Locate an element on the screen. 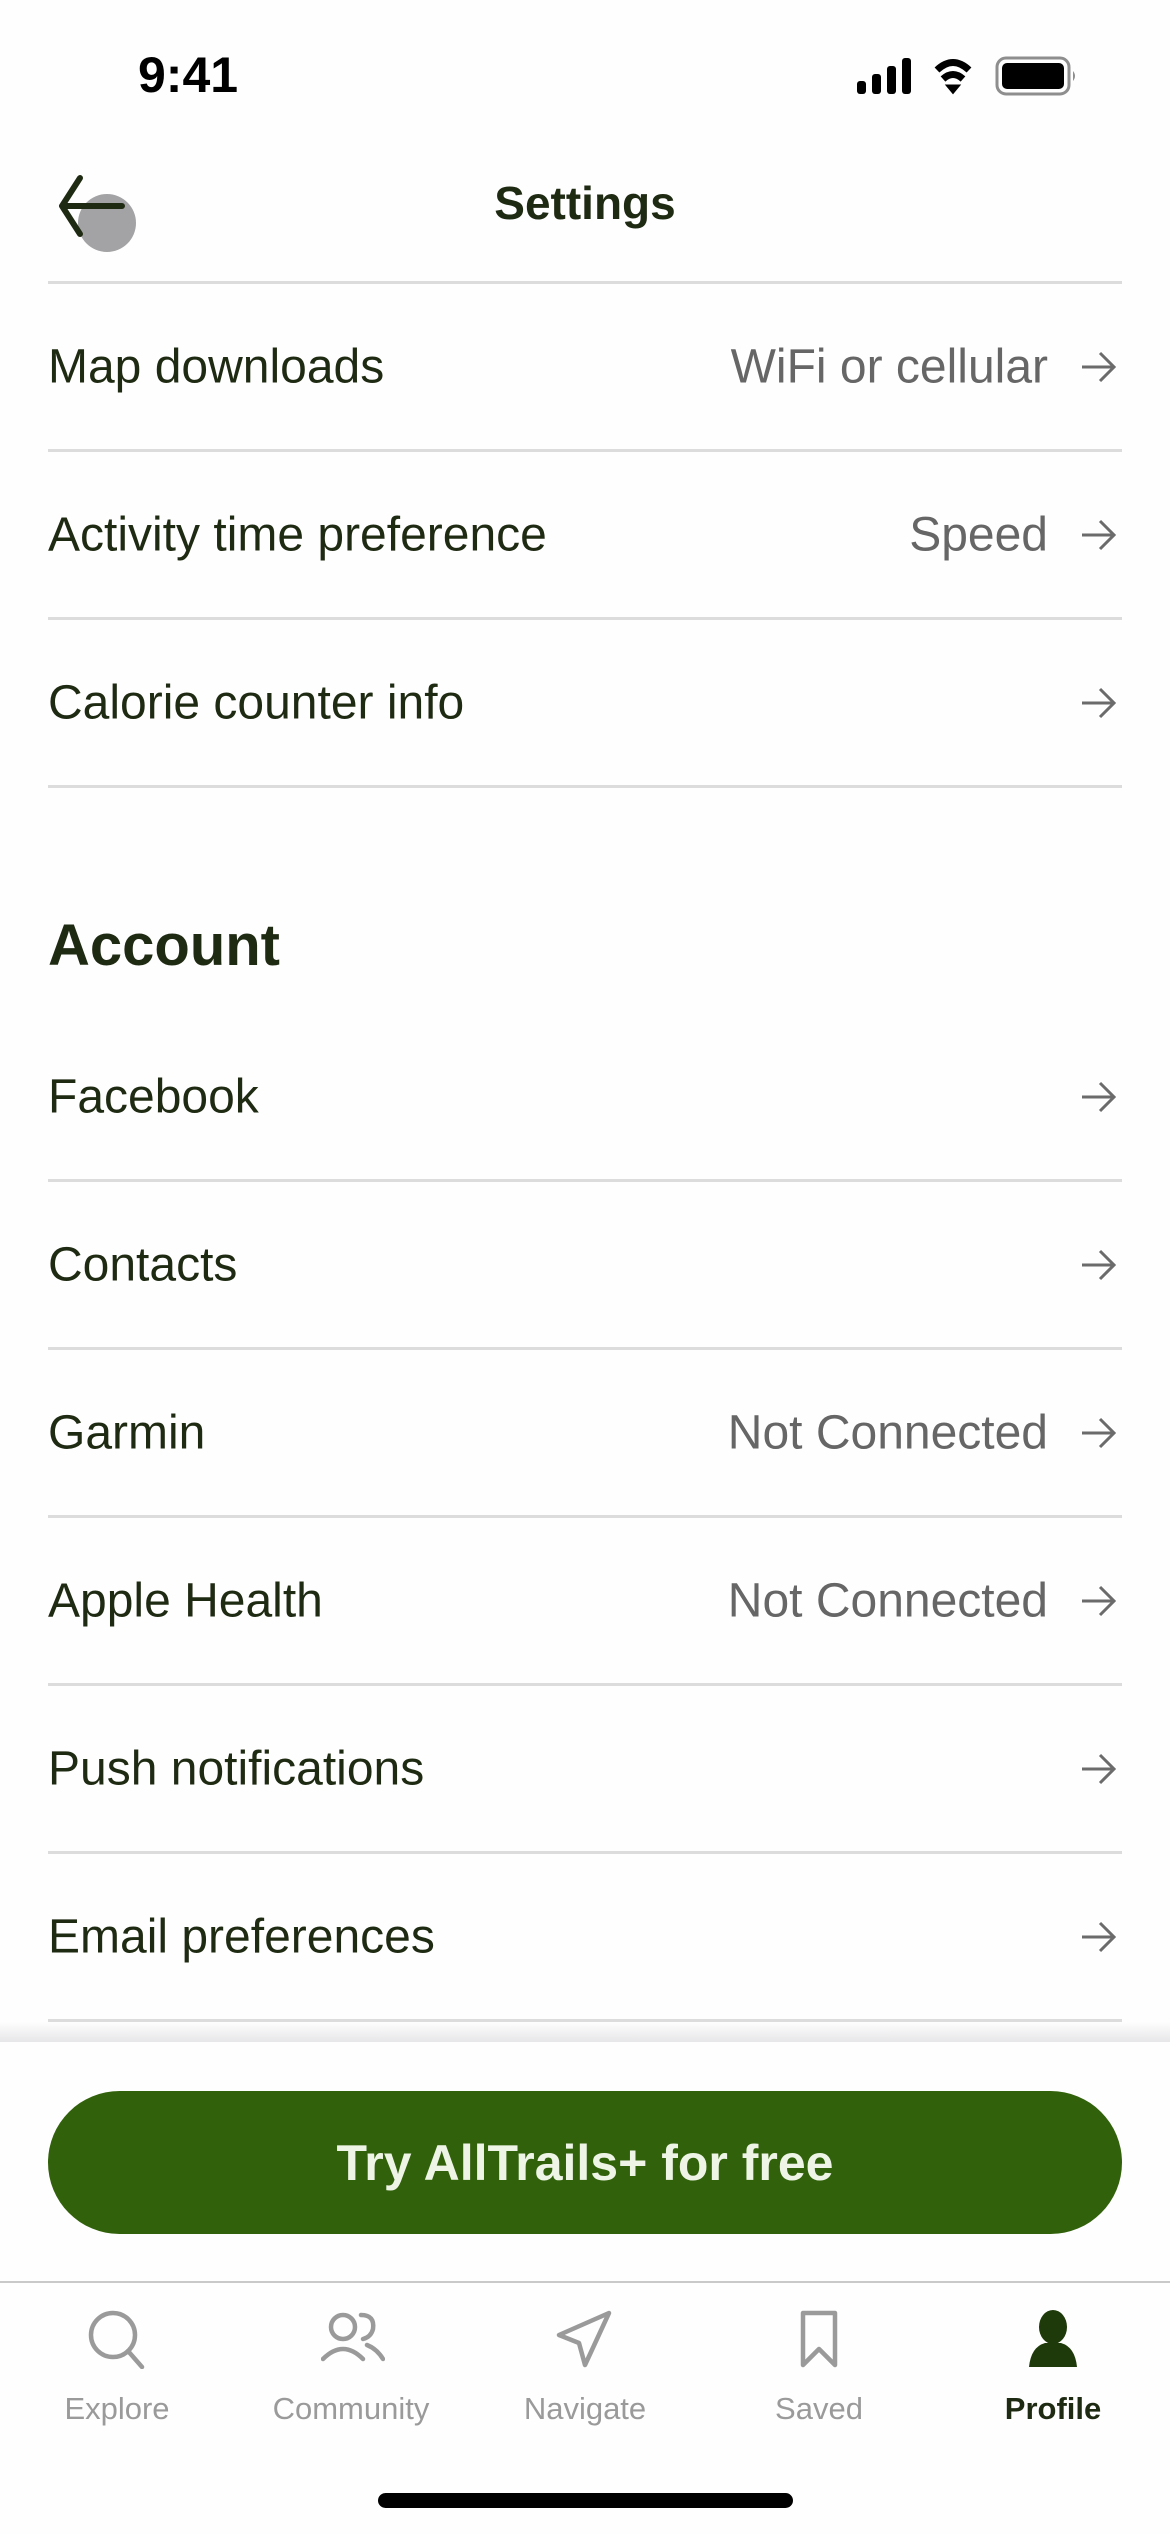 Image resolution: width=1170 pixels, height=2534 pixels. row-label: Activity time preference is located at coordinates (297, 534).